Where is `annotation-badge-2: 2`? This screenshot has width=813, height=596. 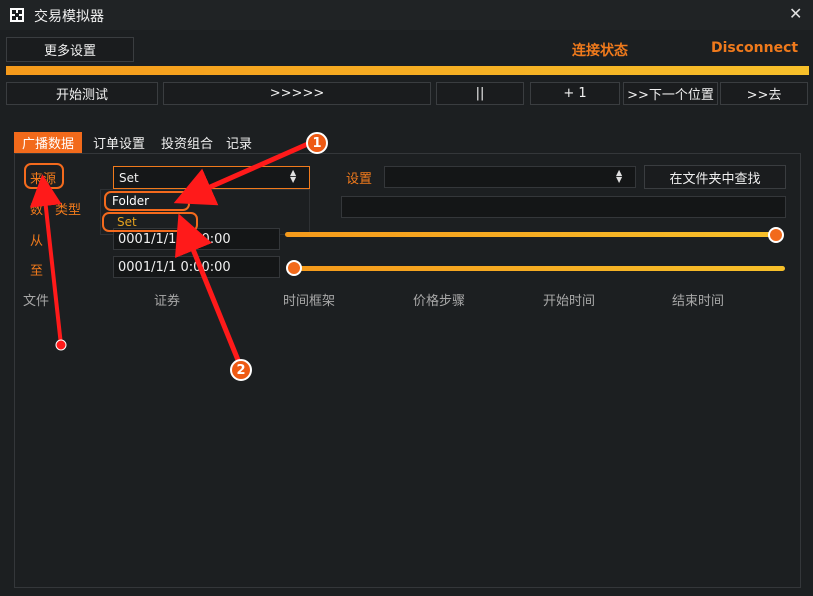
annotation-badge-2: 2 is located at coordinates (241, 370).